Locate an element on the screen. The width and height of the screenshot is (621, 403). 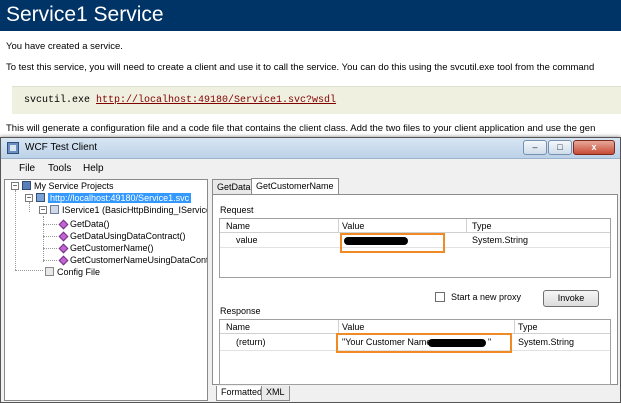
tree-method-label: GetCustomerNameUsingDataCont is located at coordinates (139, 260).